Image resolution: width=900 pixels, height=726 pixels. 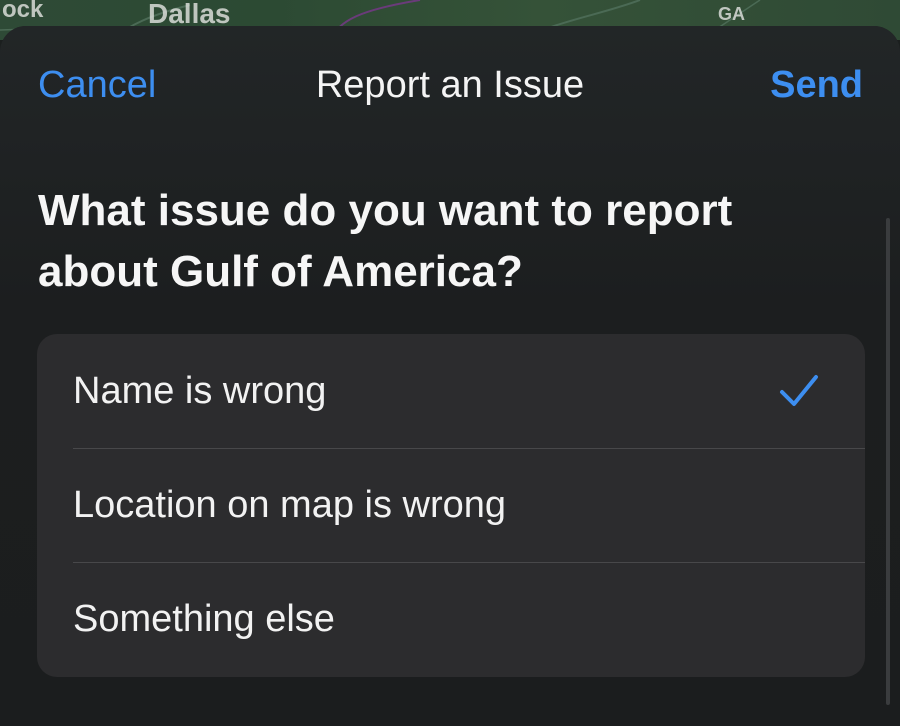 What do you see at coordinates (451, 391) in the screenshot?
I see `option-name-is-wrong: Name is wrong` at bounding box center [451, 391].